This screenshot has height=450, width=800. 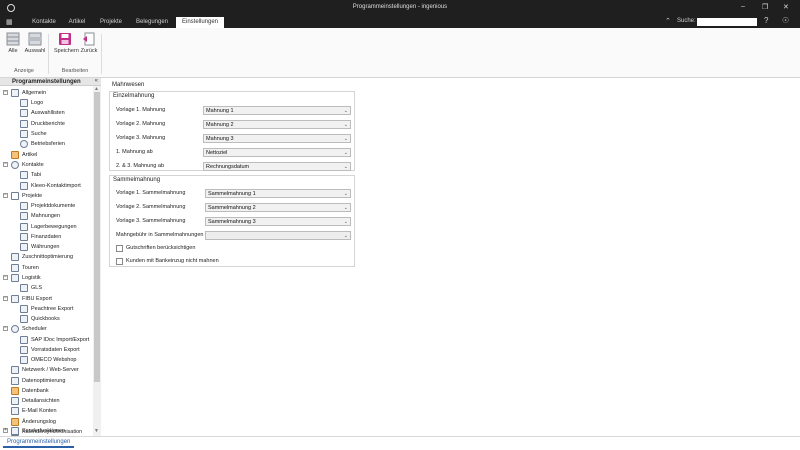 I want to click on tree-item-touren: Touren, so click(x=48, y=268).